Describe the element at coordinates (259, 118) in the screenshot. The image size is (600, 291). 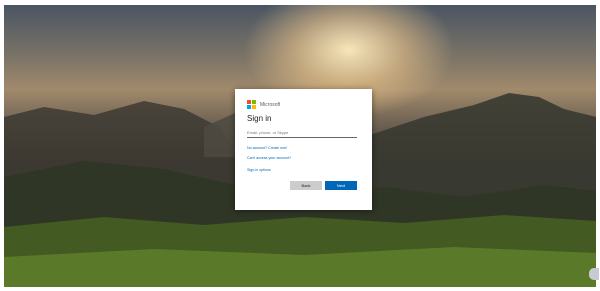
I see `sign-in-title: Sign in` at that location.